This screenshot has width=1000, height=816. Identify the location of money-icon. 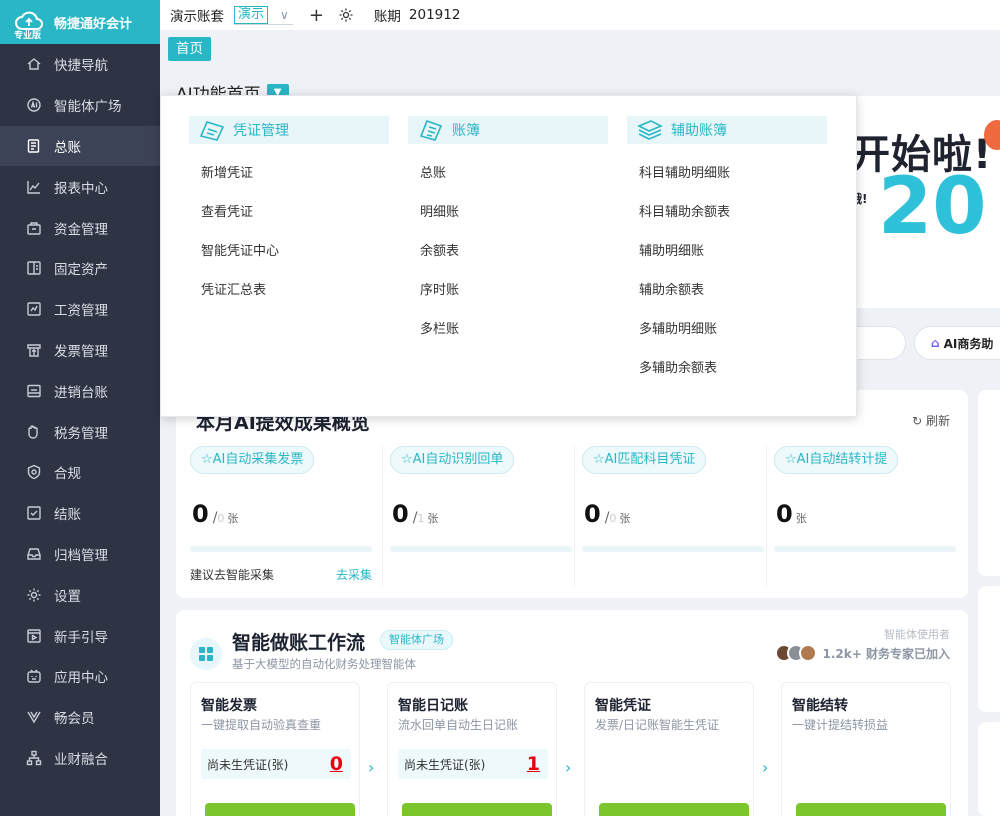
(34, 228).